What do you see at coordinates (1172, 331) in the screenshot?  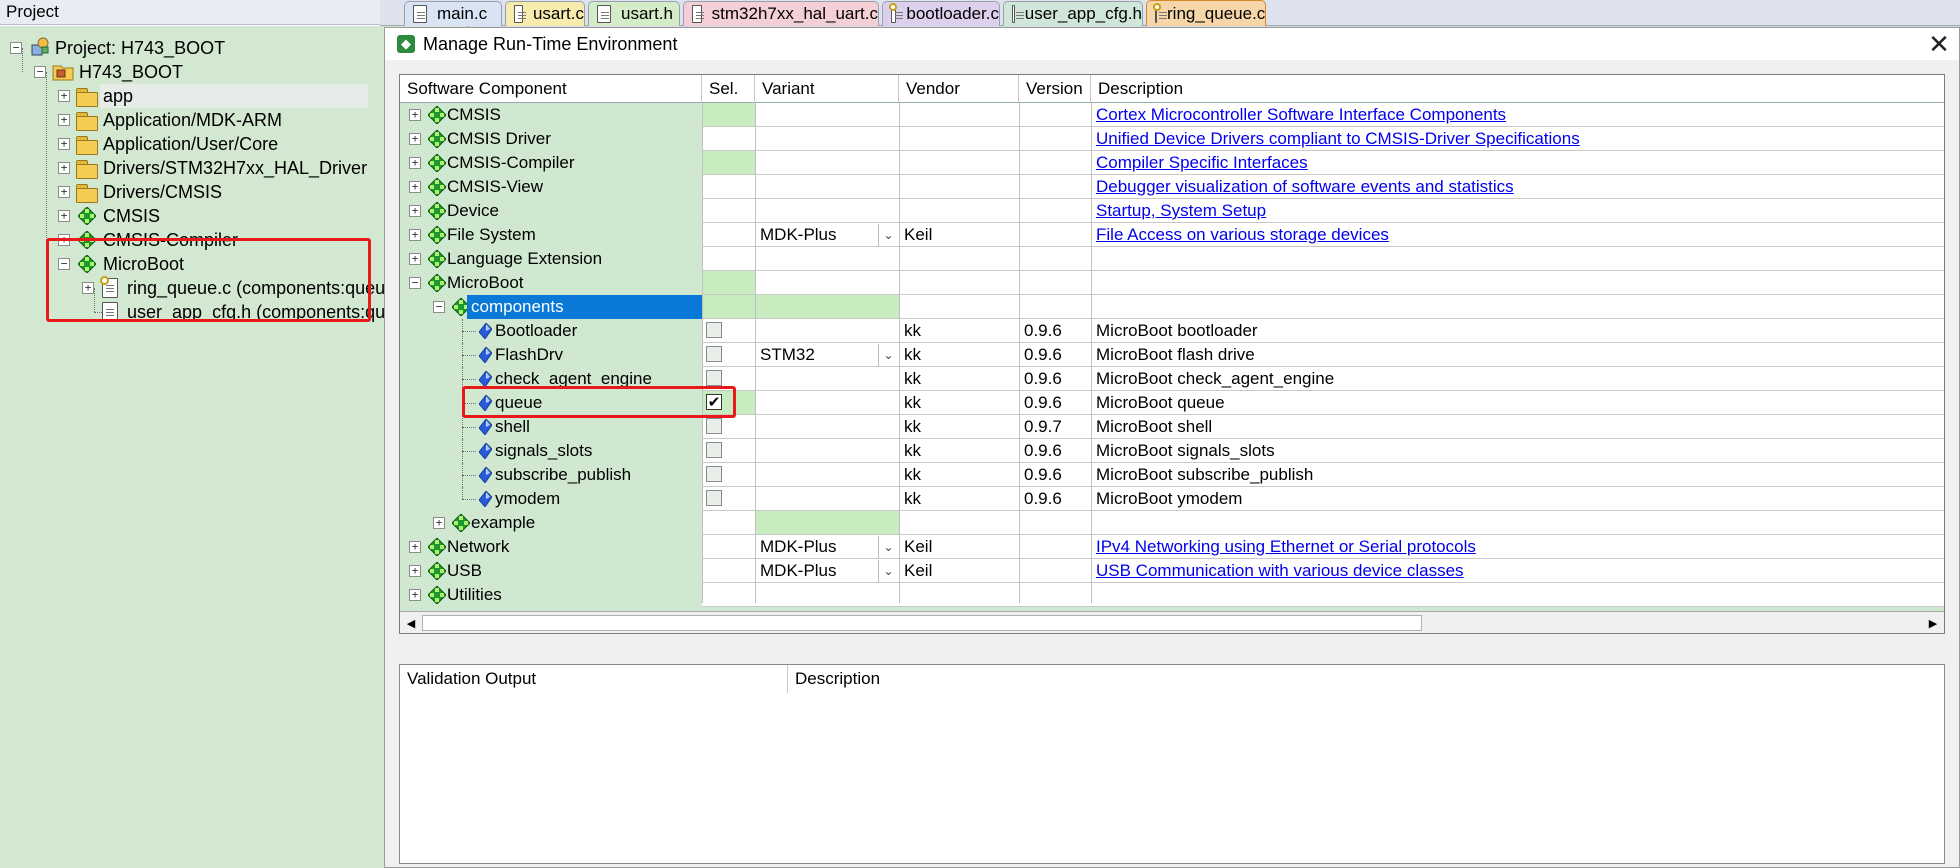 I see `component-row-bootloader: Bootloader kk 0.9.6 MicroBoot bootloader` at bounding box center [1172, 331].